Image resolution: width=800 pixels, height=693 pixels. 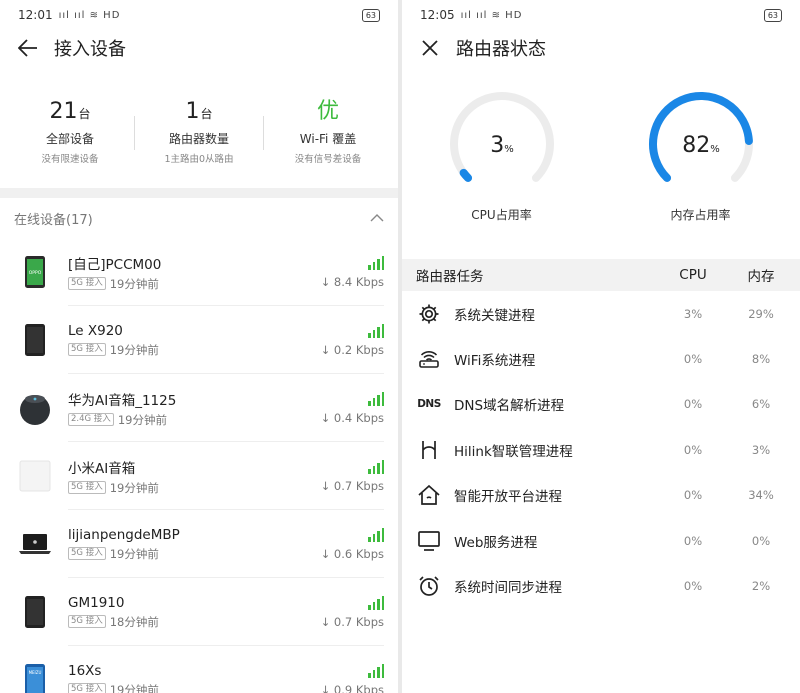 What do you see at coordinates (35, 544) in the screenshot?
I see `laptop-icon` at bounding box center [35, 544].